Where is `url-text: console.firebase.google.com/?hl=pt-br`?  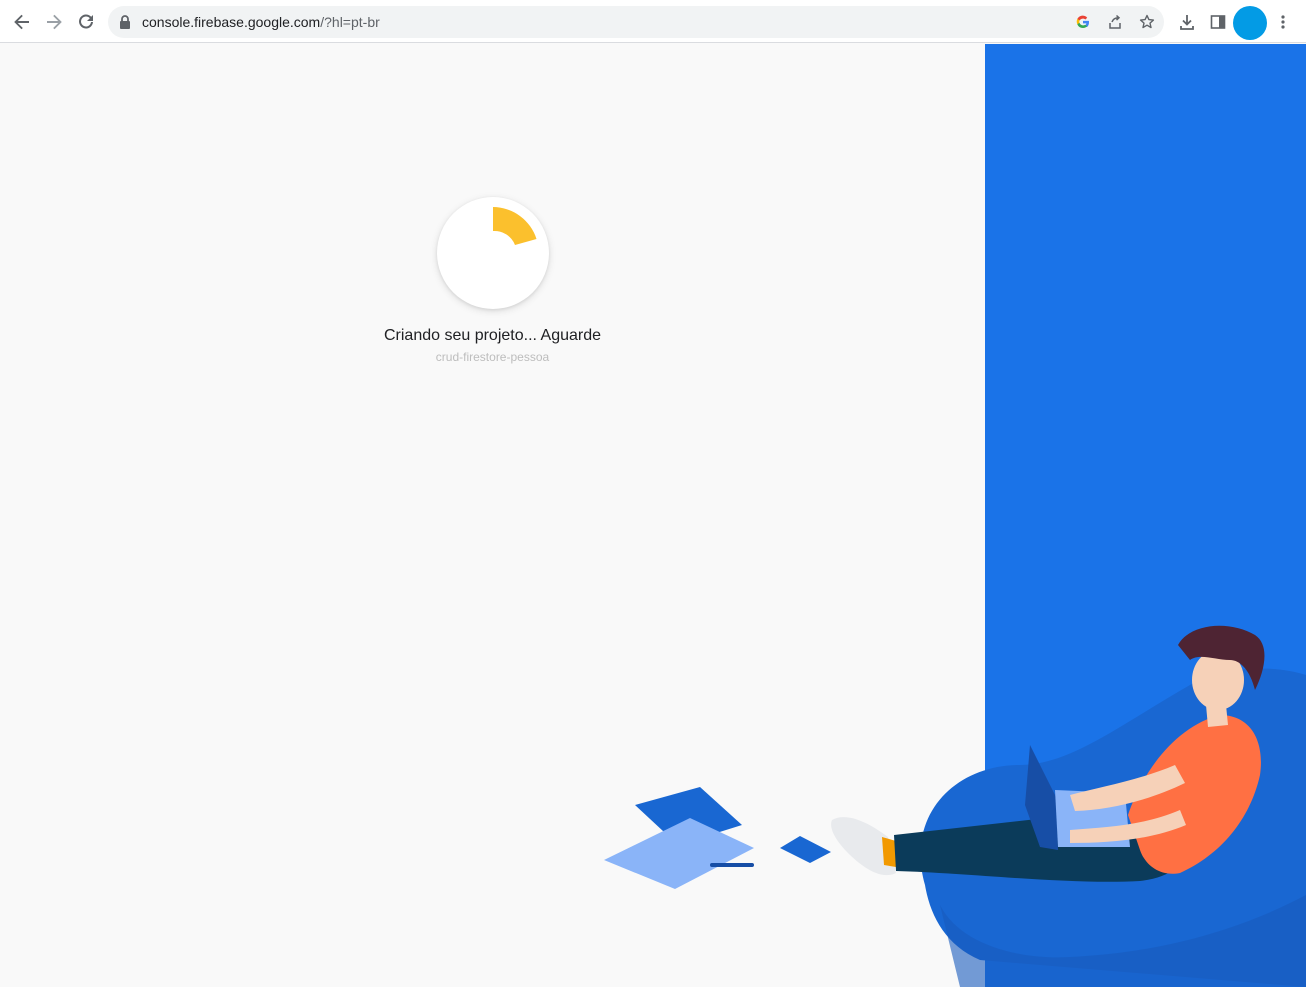 url-text: console.firebase.google.com/?hl=pt-br is located at coordinates (261, 22).